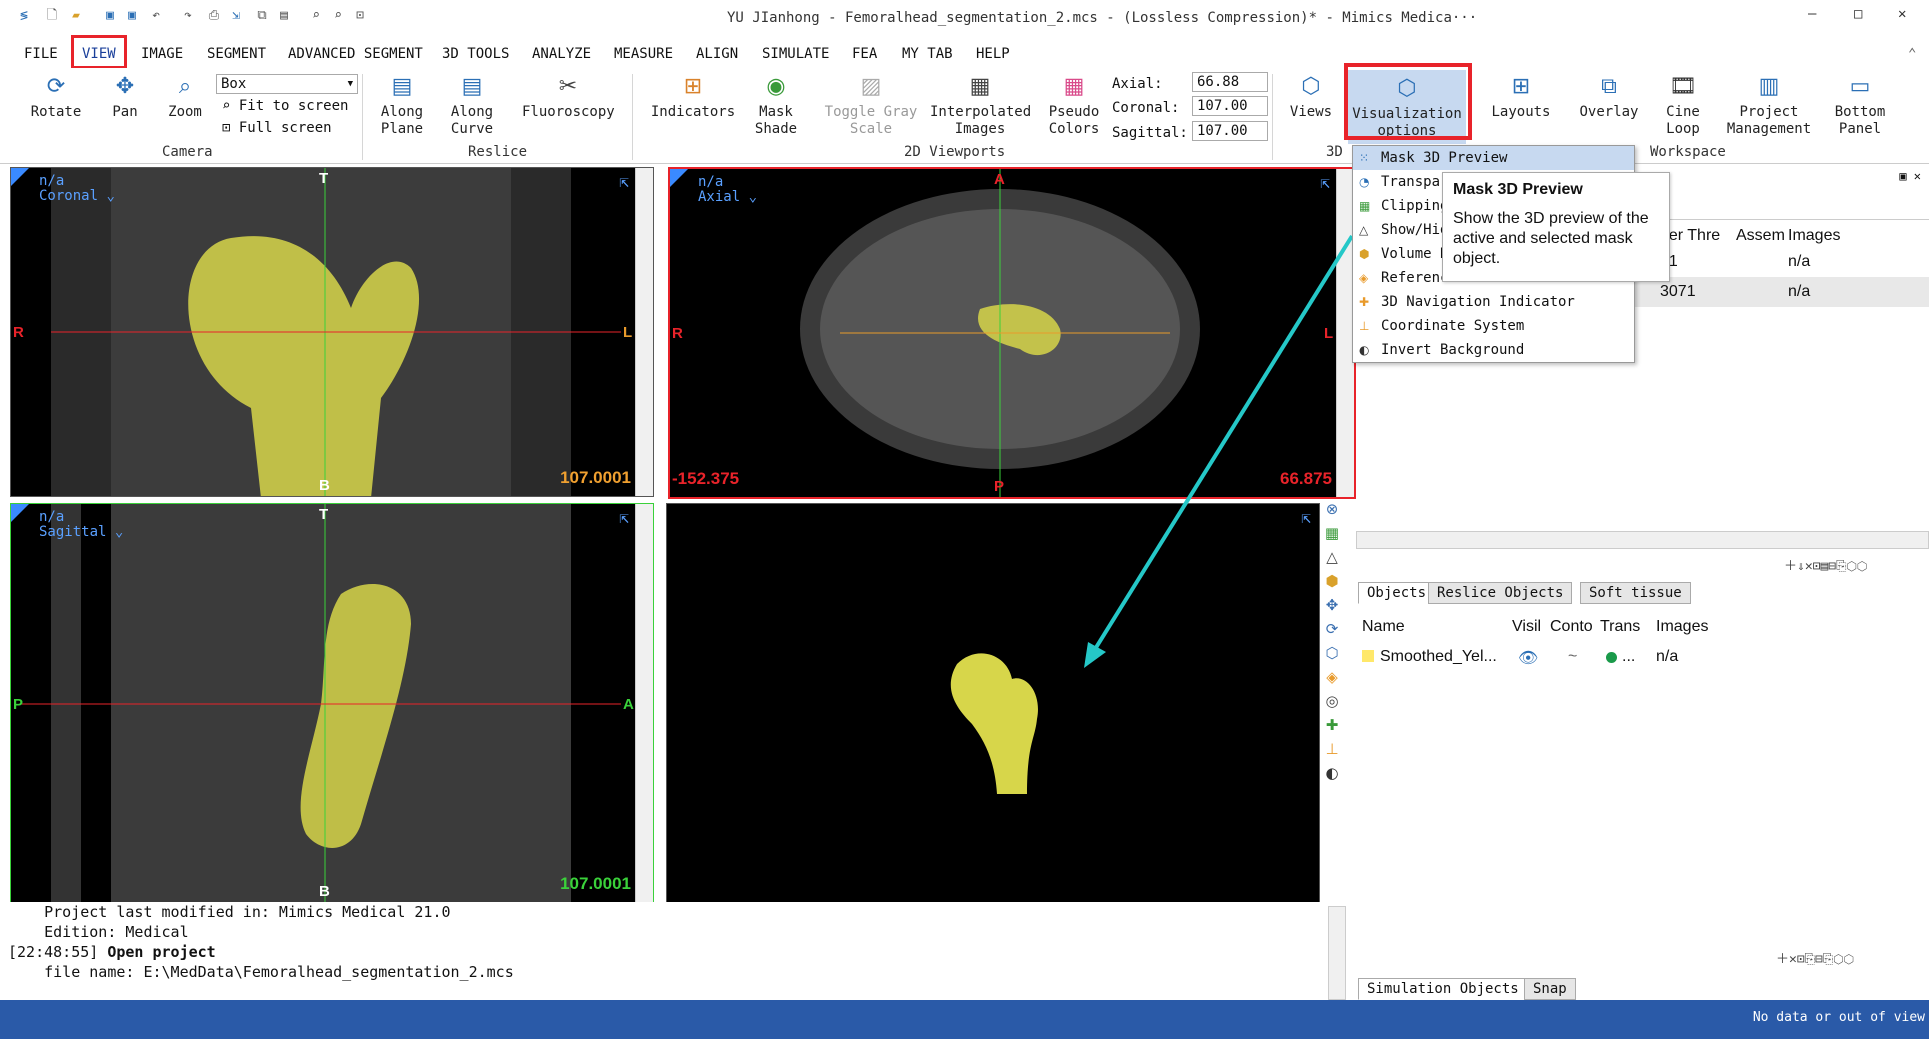  What do you see at coordinates (1332, 776) in the screenshot?
I see `invert-icon: ◐` at bounding box center [1332, 776].